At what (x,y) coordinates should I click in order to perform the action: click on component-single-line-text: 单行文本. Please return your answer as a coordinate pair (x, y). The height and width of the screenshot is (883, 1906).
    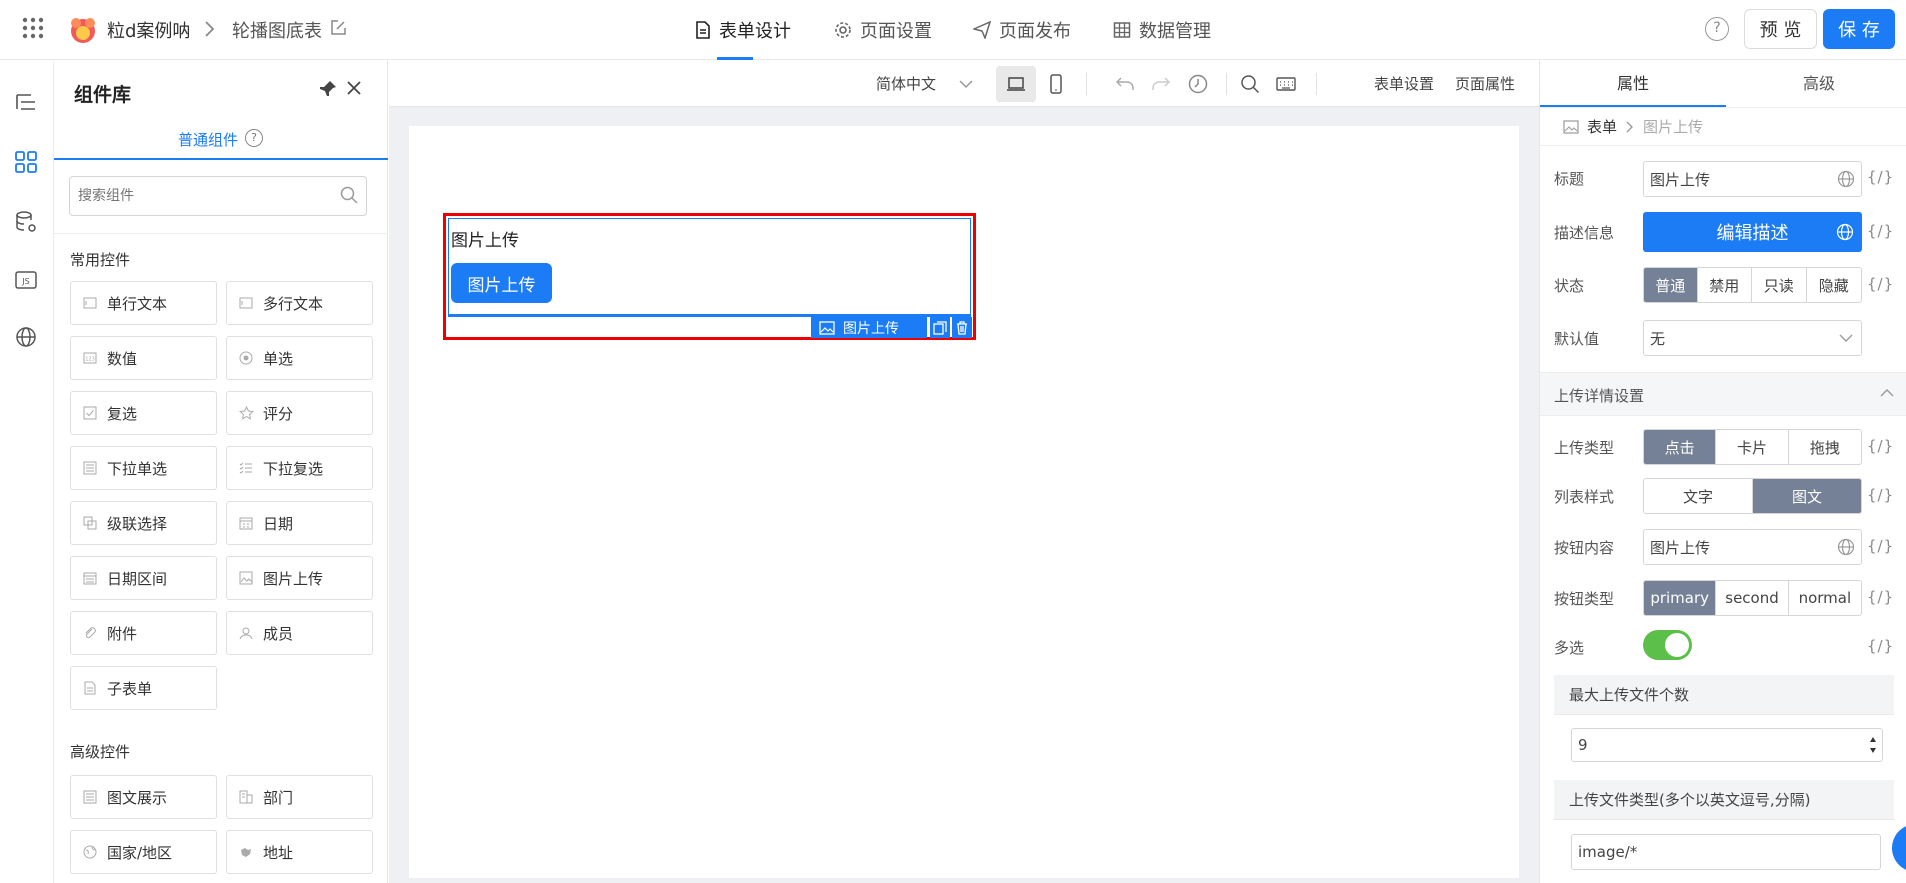
    Looking at the image, I should click on (143, 303).